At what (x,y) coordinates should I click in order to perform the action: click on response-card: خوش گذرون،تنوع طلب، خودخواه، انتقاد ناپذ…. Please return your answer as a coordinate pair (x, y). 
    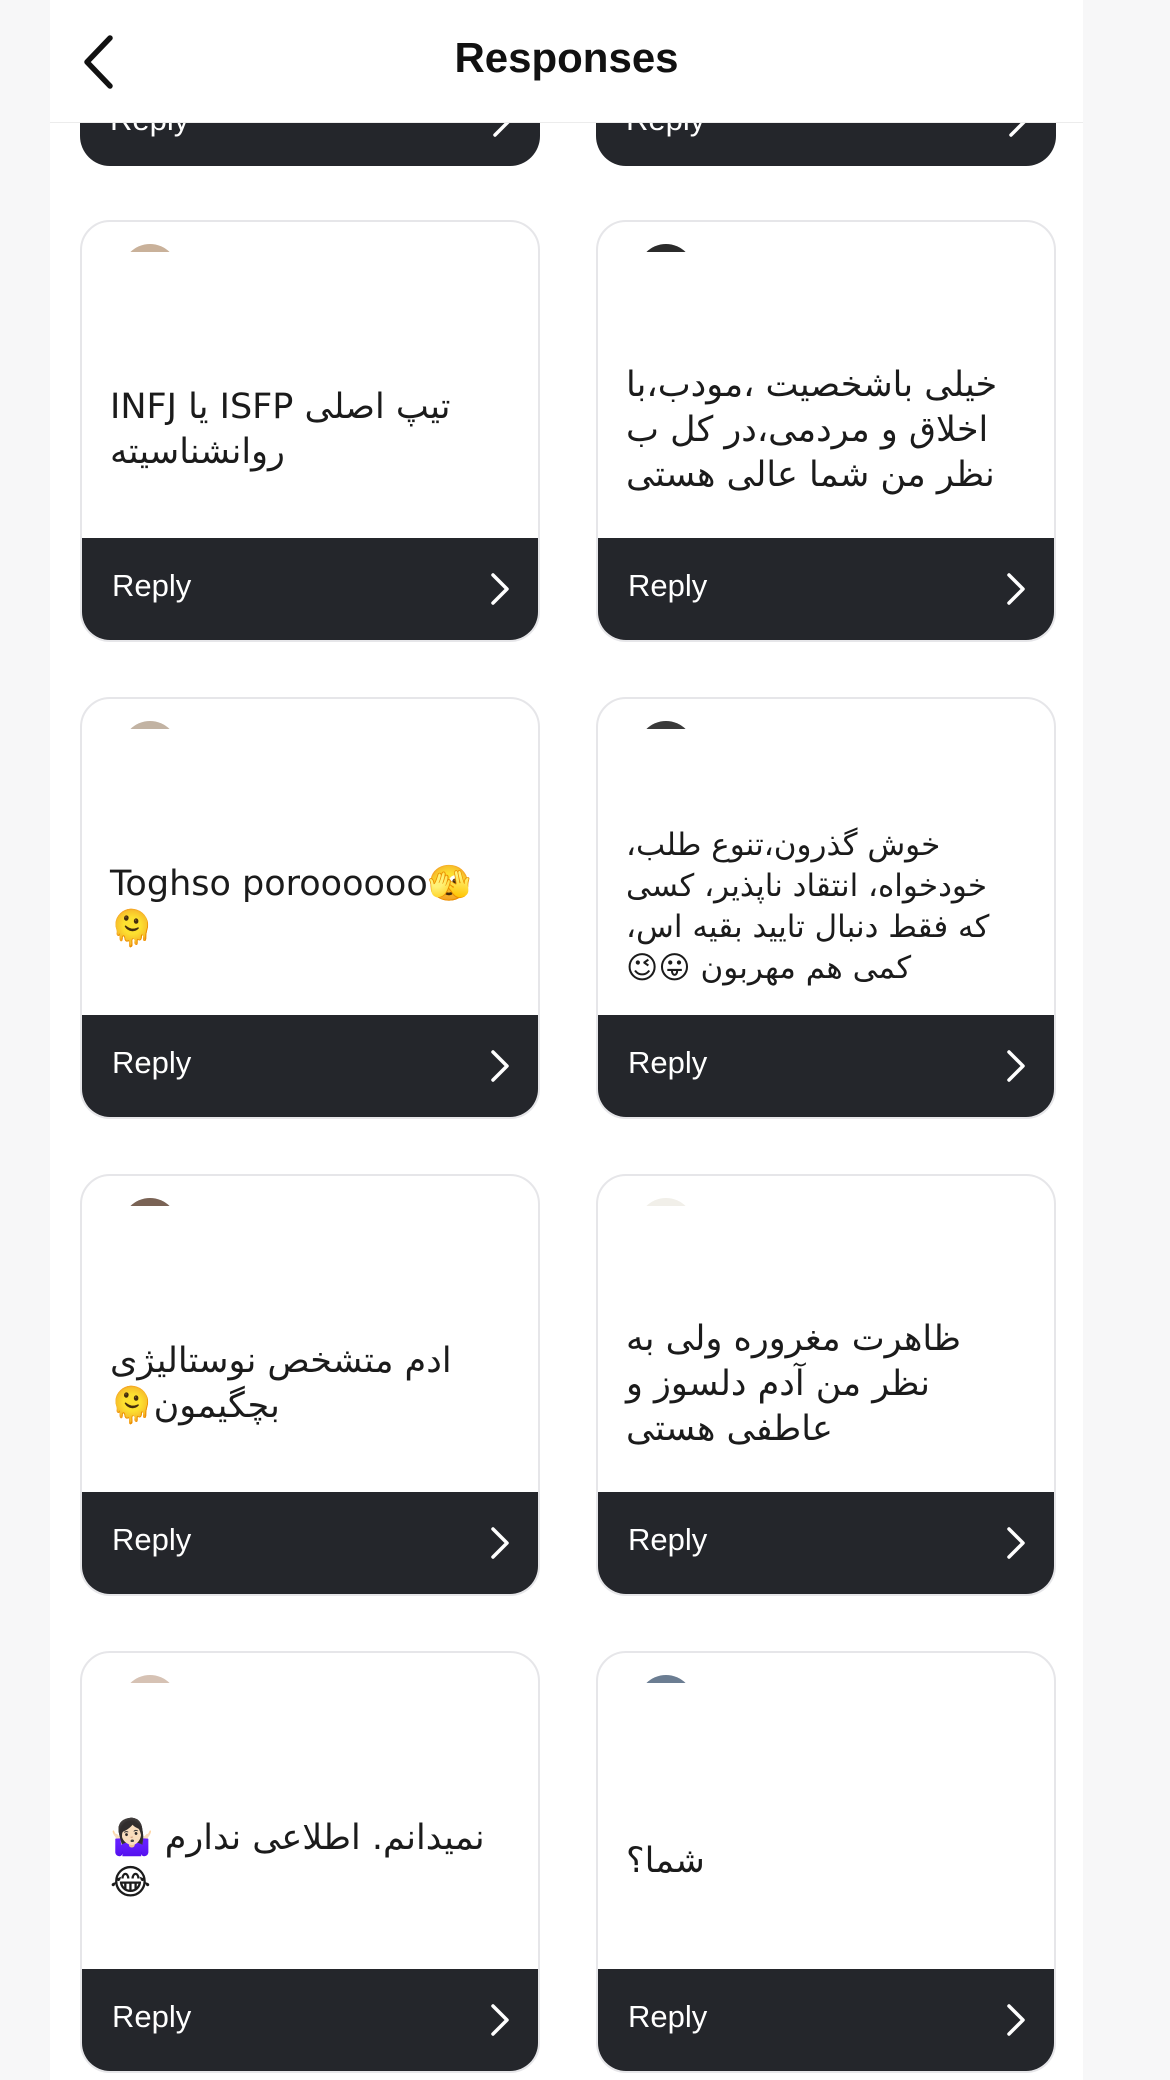
    Looking at the image, I should click on (826, 908).